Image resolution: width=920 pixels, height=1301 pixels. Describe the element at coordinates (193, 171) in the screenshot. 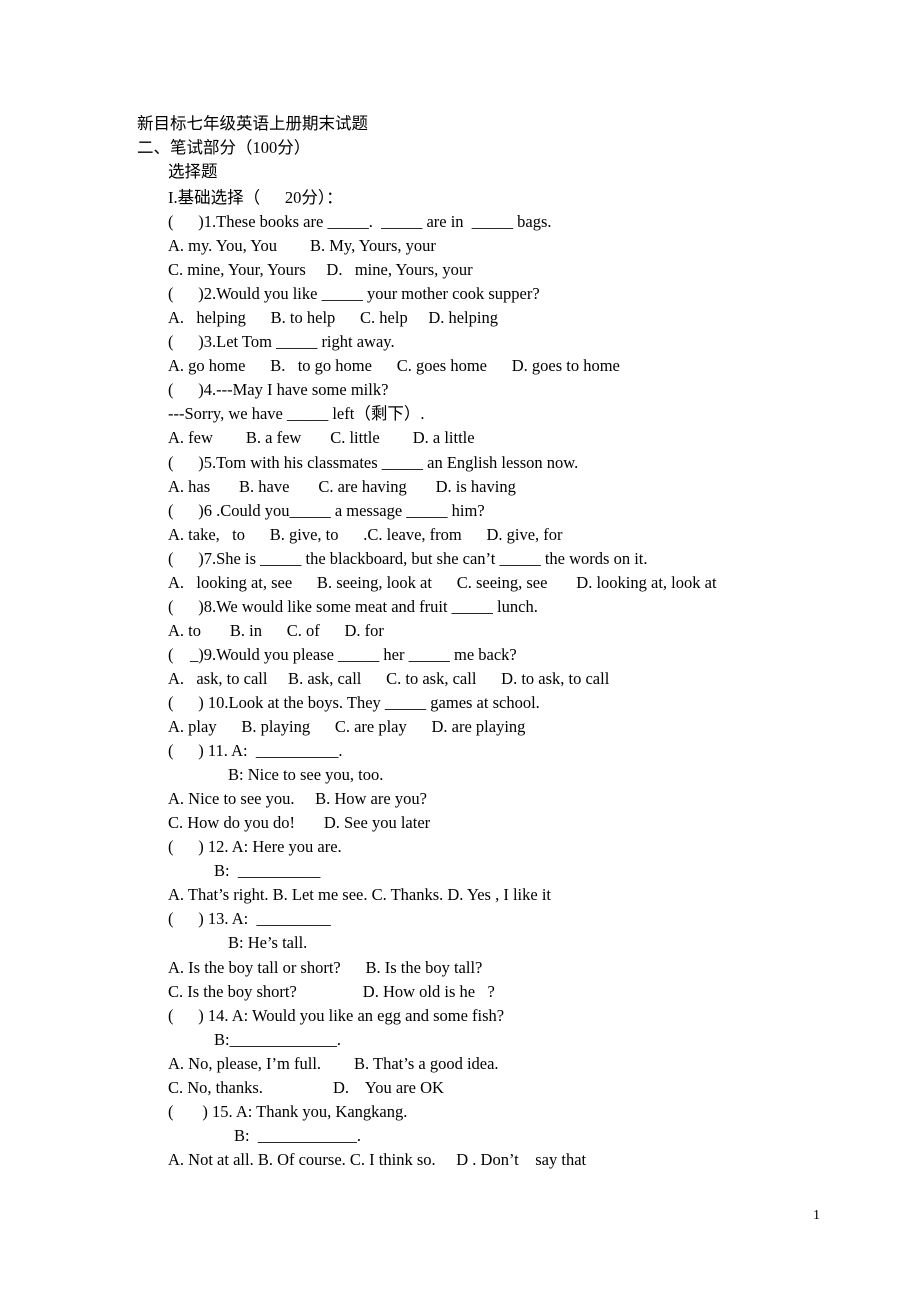

I see `sub-heading: 选择题` at that location.